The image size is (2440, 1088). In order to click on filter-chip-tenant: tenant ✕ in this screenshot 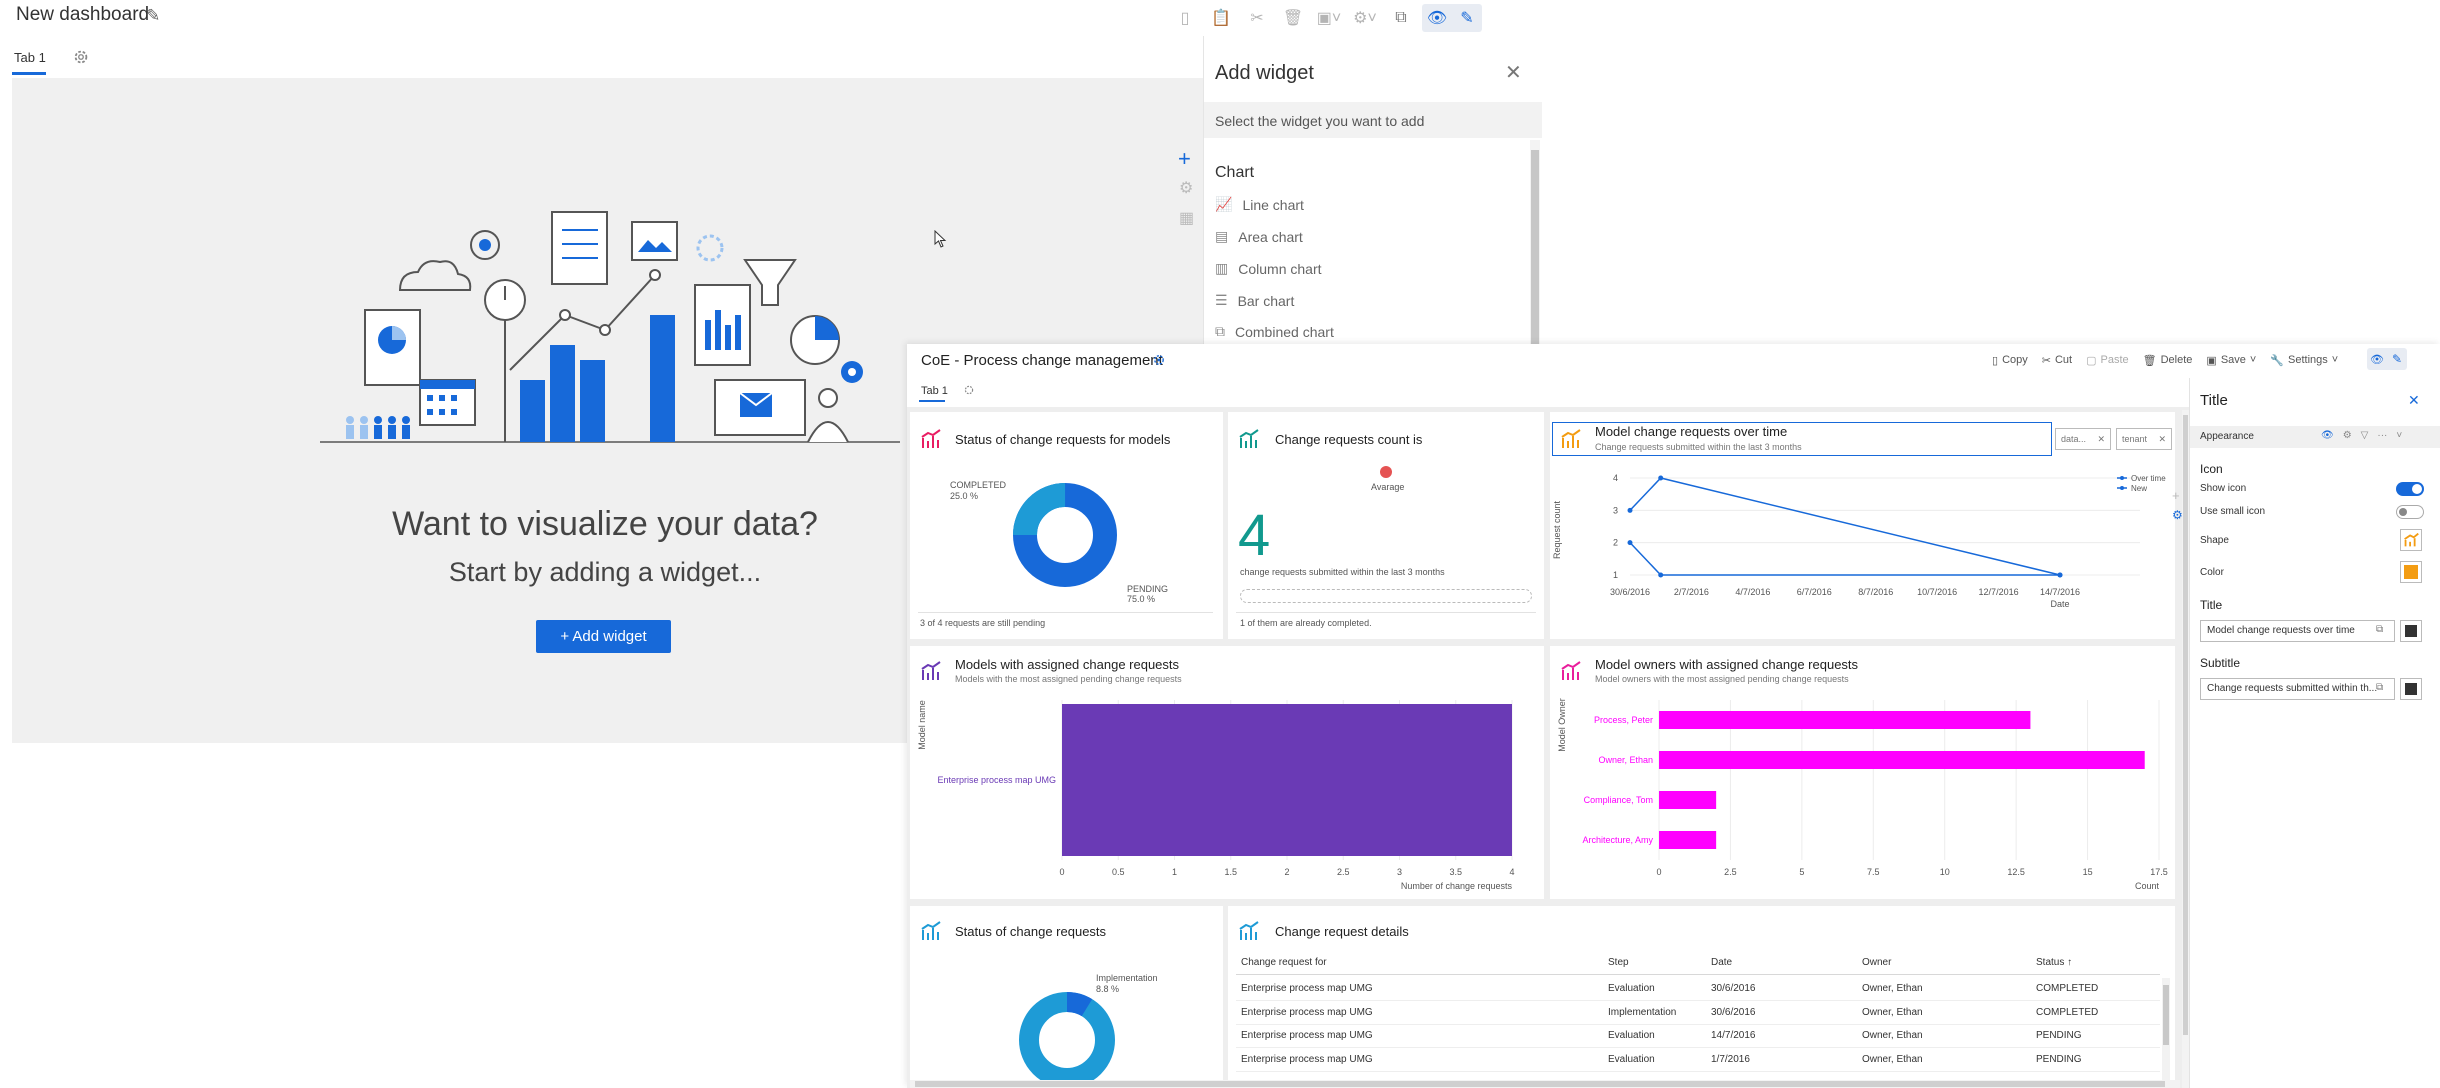, I will do `click(2144, 439)`.